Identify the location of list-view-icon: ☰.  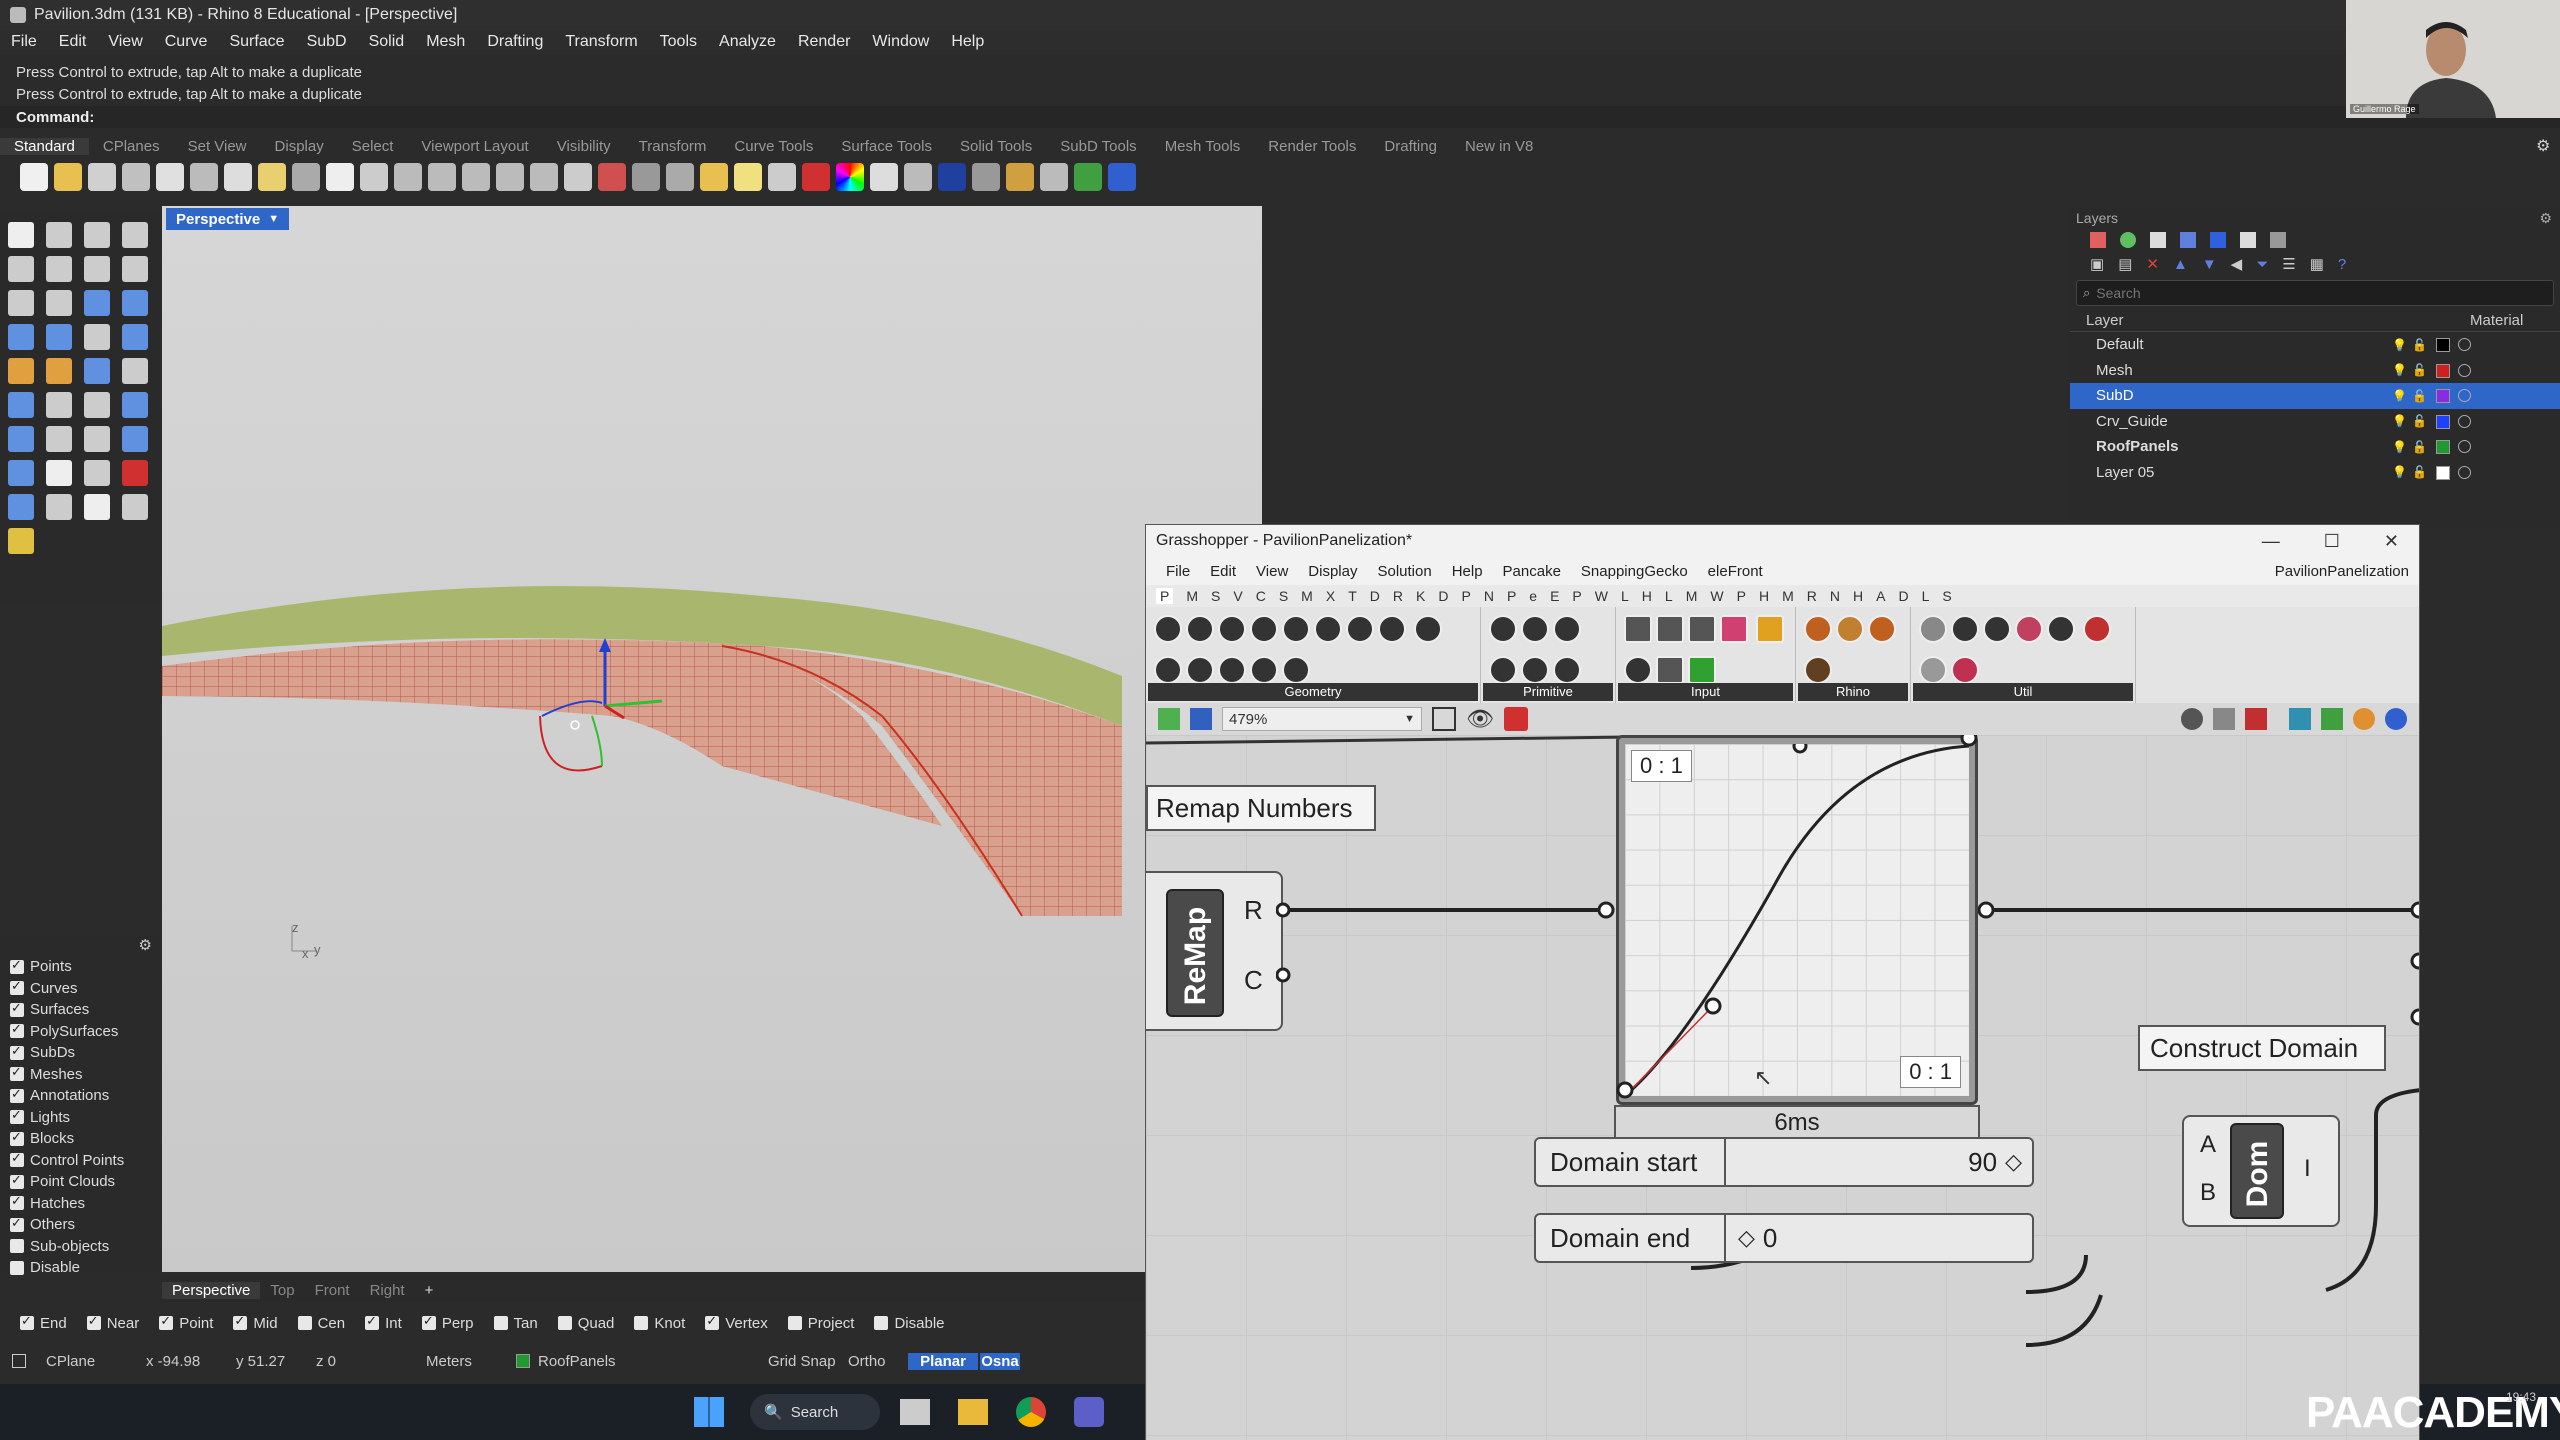
(2288, 264).